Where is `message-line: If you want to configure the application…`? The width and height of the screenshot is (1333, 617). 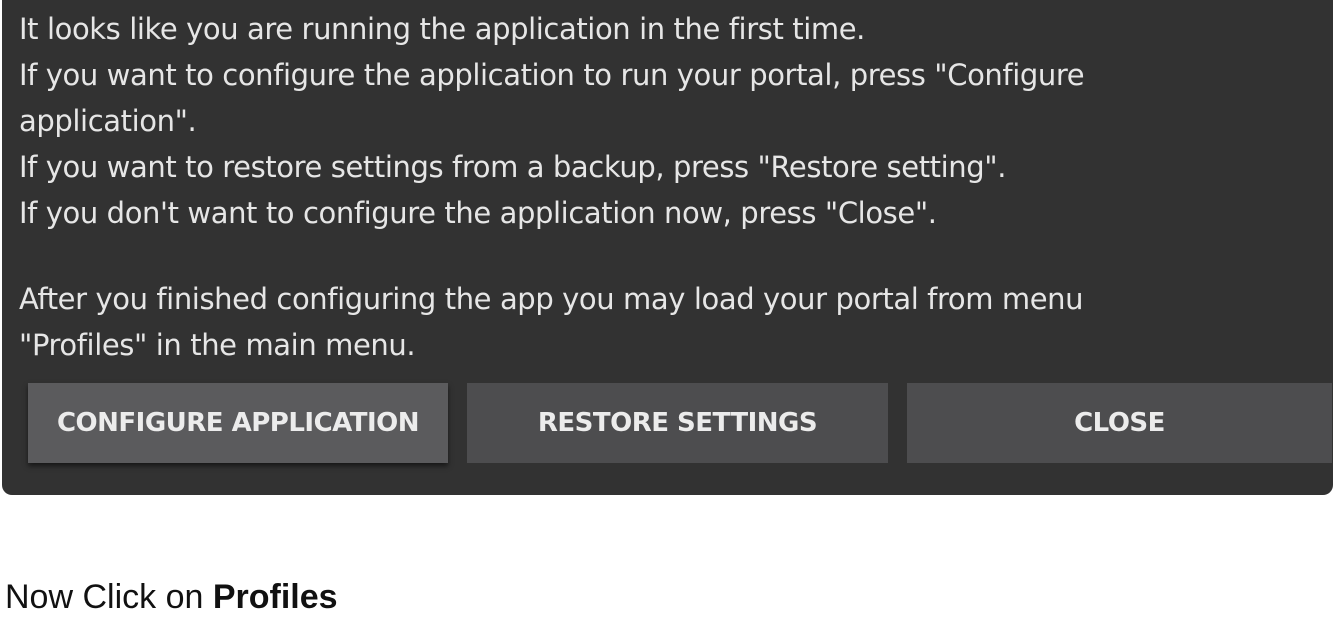
message-line: If you want to configure the application… is located at coordinates (552, 75).